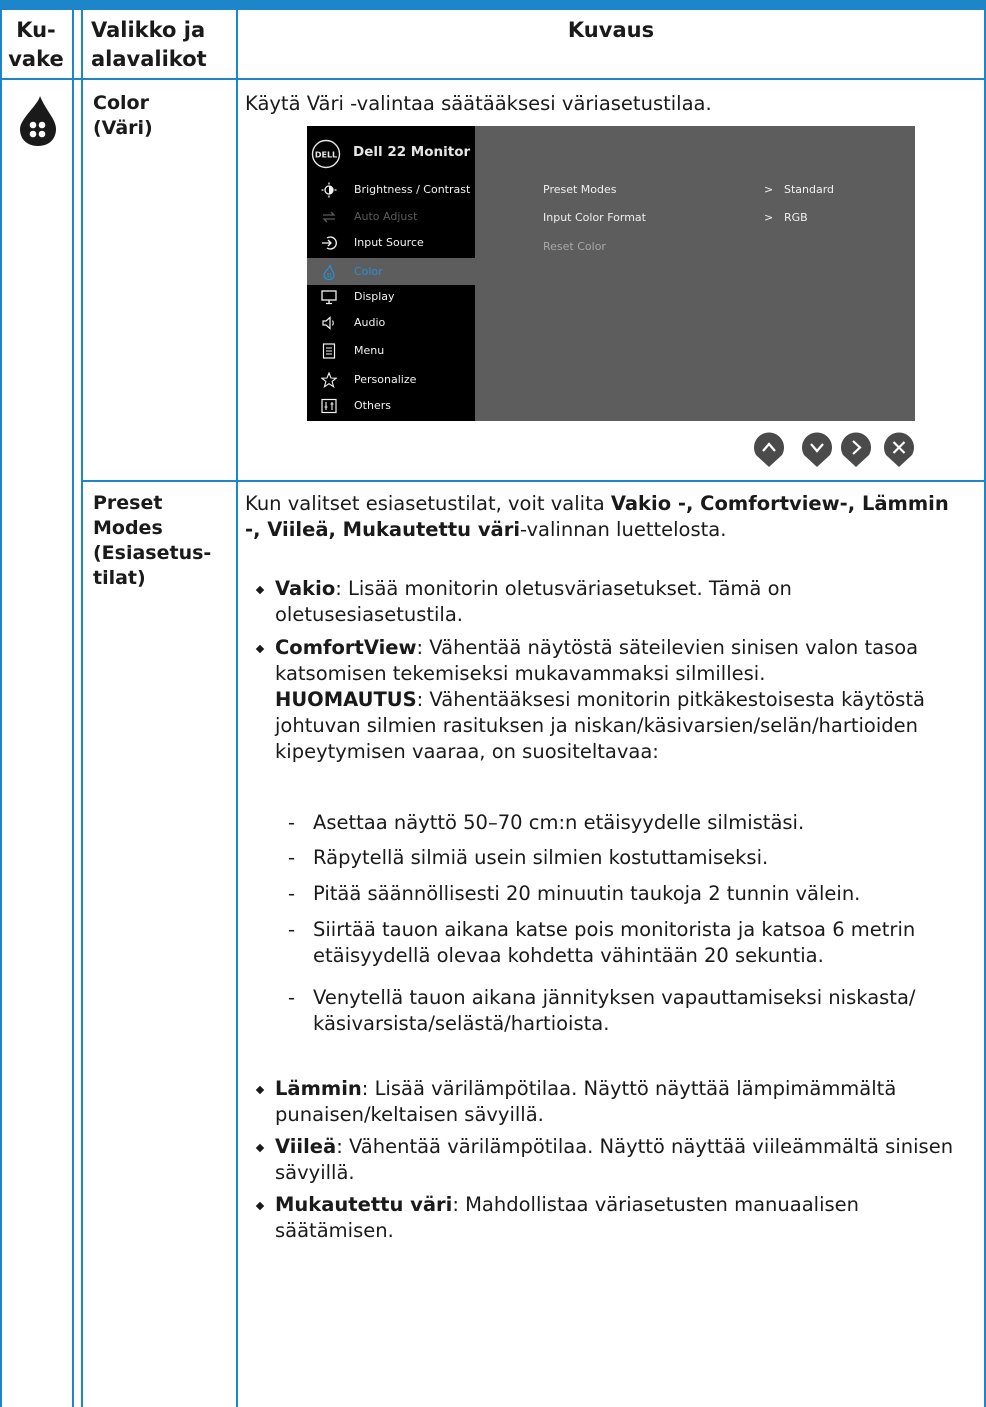 This screenshot has height=1407, width=986. Describe the element at coordinates (329, 190) in the screenshot. I see `brightness-icon` at that location.